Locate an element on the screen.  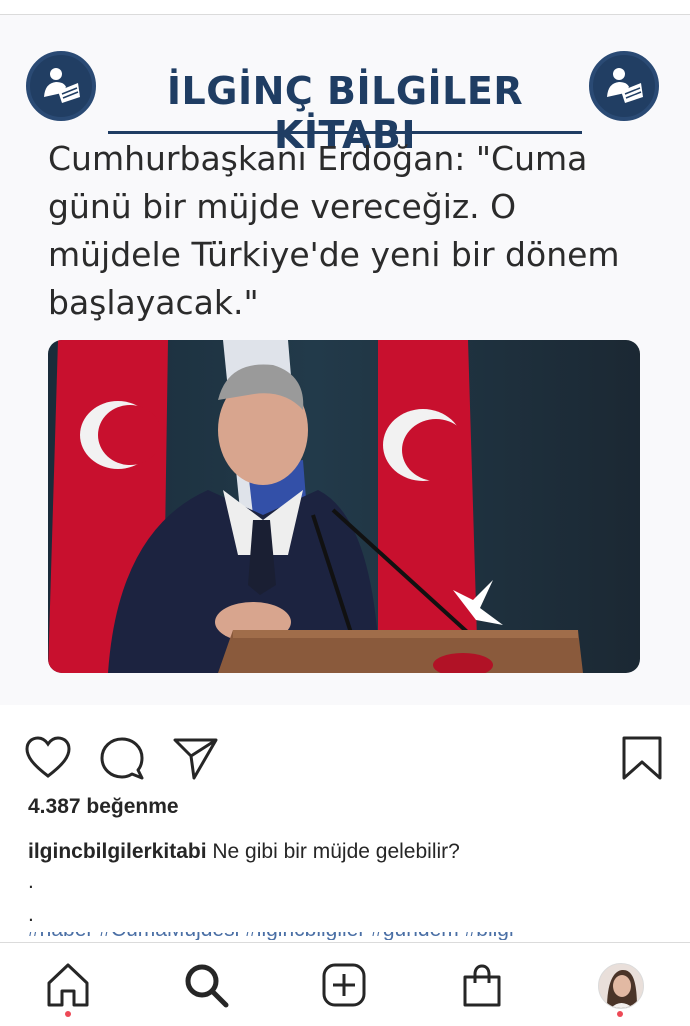
caption-username: ilgincbilgilerkitabi is located at coordinates (117, 851).